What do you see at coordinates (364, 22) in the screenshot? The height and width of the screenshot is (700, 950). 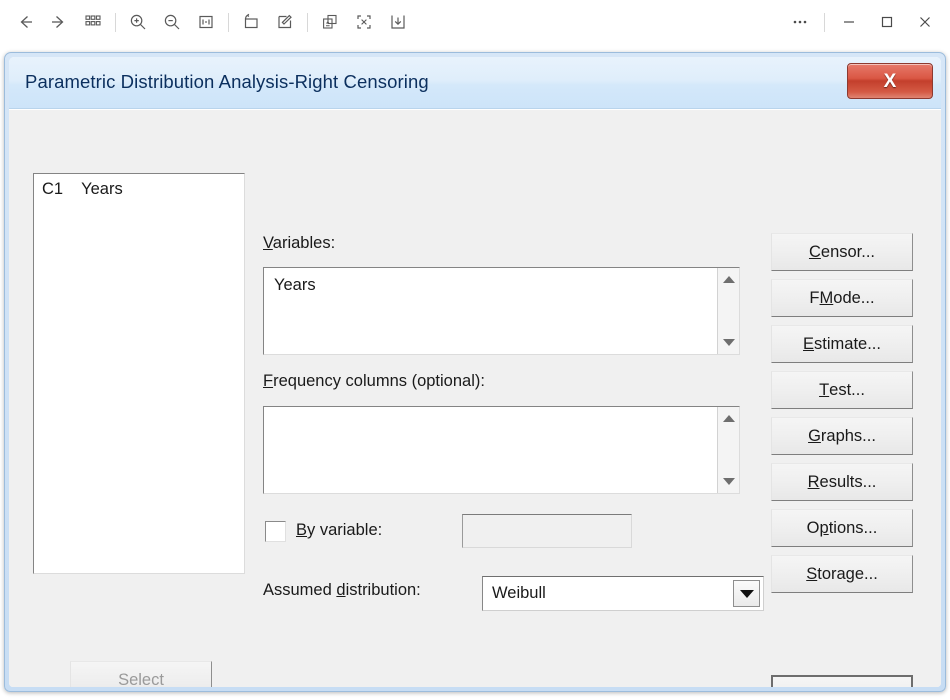 I see `select-region-icon` at bounding box center [364, 22].